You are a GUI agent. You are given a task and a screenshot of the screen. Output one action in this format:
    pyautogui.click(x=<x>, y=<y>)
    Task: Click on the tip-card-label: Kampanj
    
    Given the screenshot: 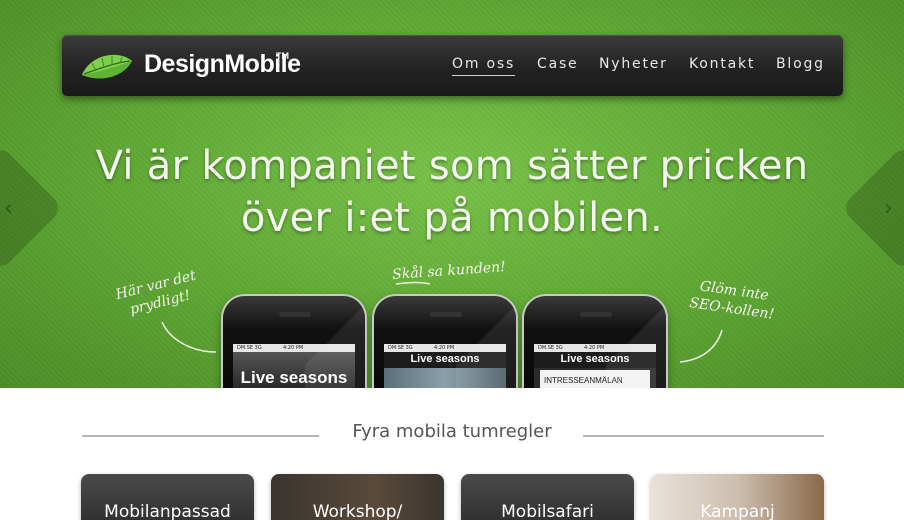 What is the action you would take?
    pyautogui.click(x=737, y=511)
    